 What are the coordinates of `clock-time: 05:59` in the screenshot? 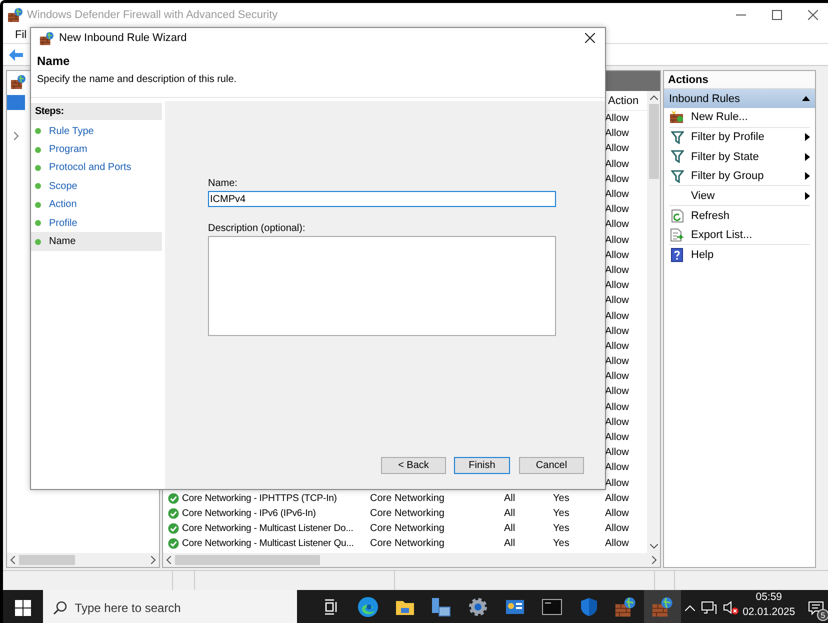 It's located at (769, 597).